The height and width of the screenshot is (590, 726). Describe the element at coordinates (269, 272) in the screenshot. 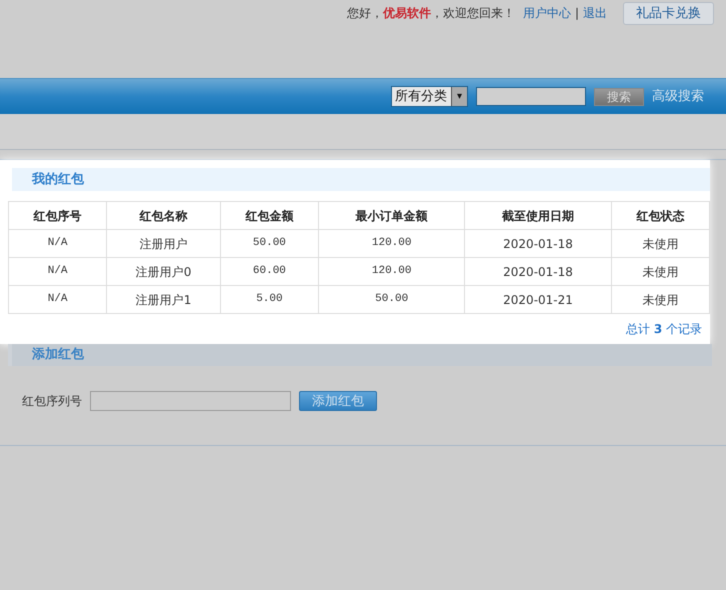

I see `table-cell: 60.00` at that location.